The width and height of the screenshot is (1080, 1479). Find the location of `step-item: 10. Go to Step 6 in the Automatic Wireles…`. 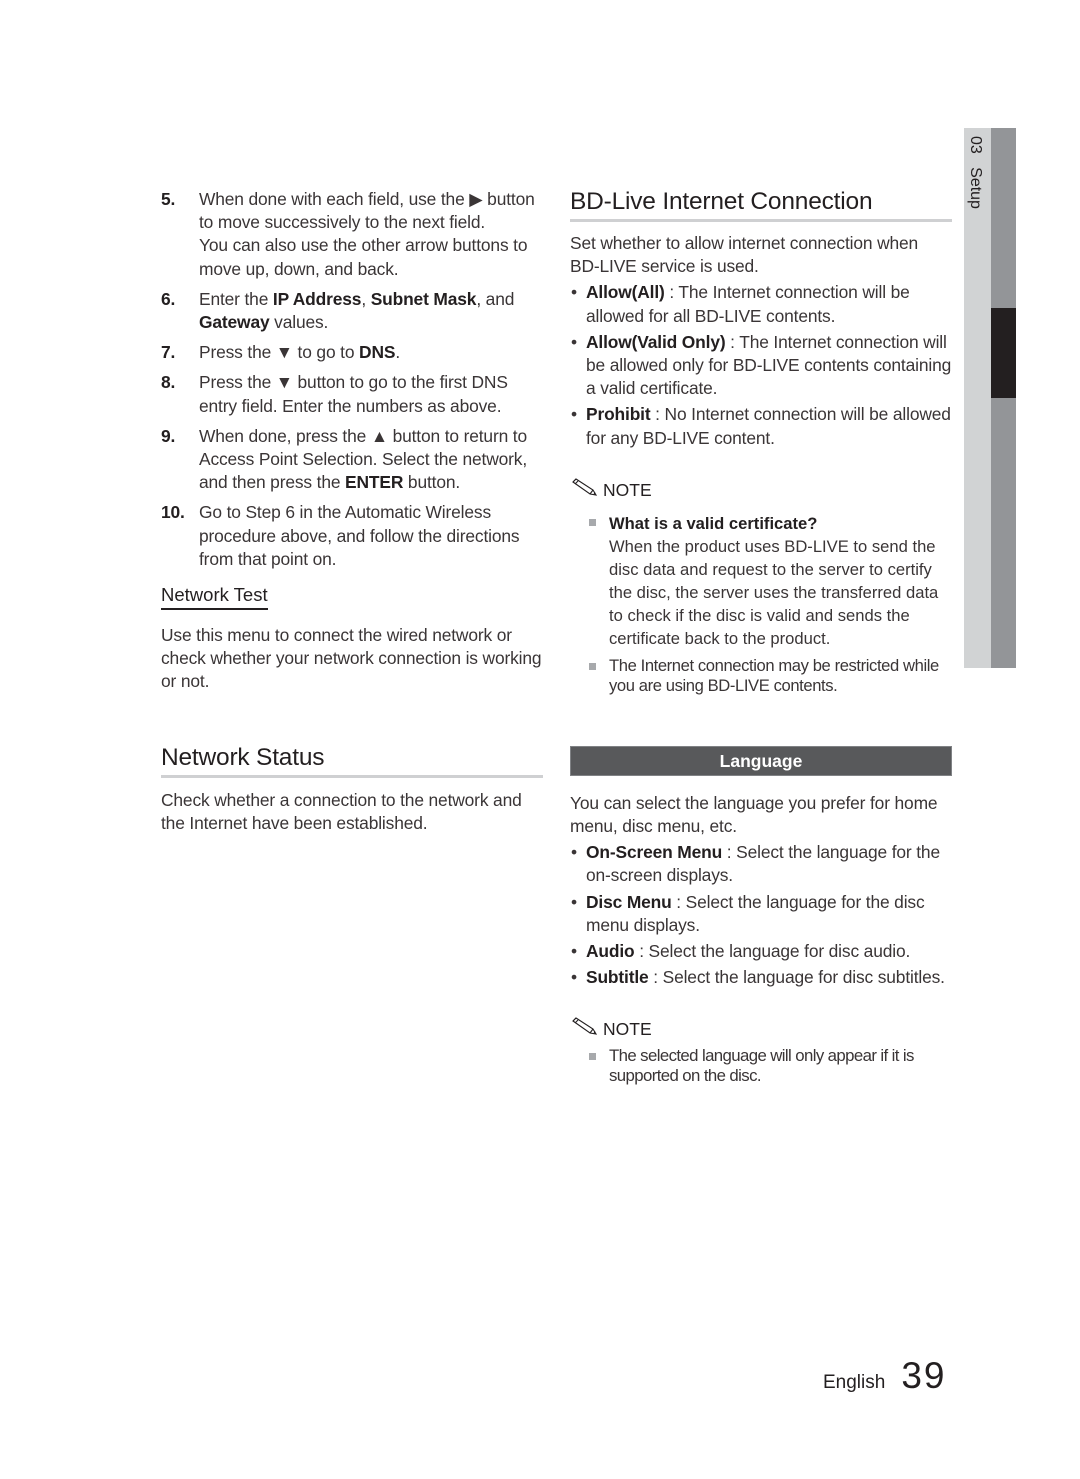

step-item: 10. Go to Step 6 in the Automatic Wireles… is located at coordinates (352, 536).